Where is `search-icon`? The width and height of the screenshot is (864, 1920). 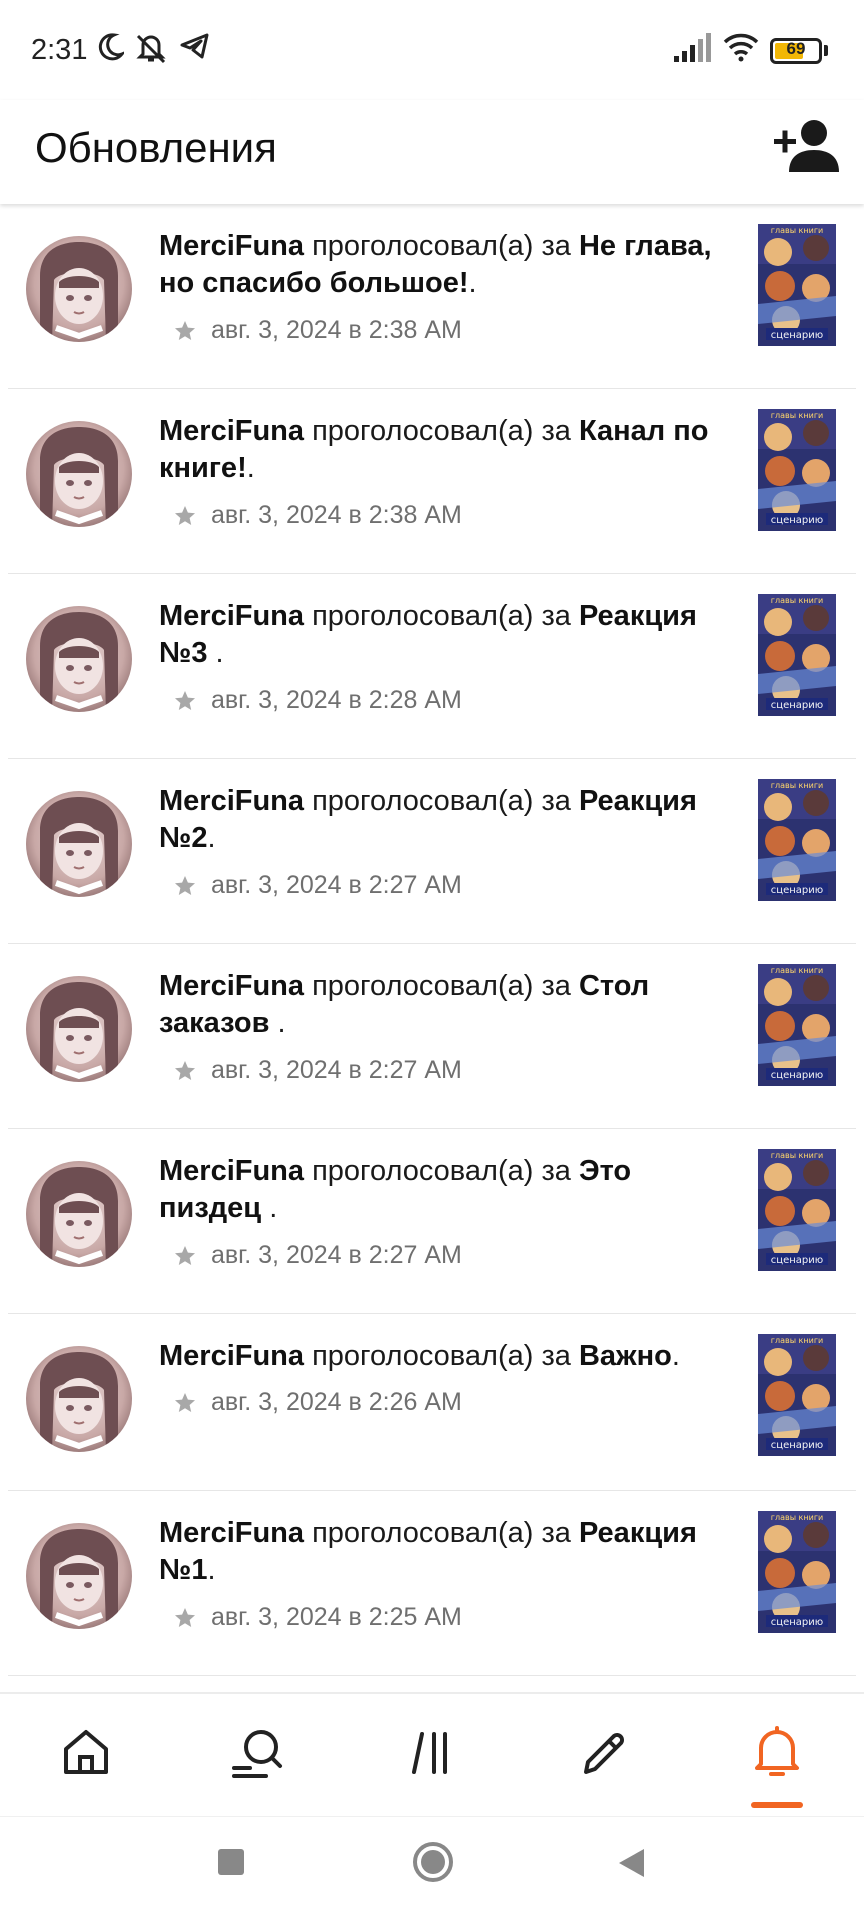 search-icon is located at coordinates (257, 1754).